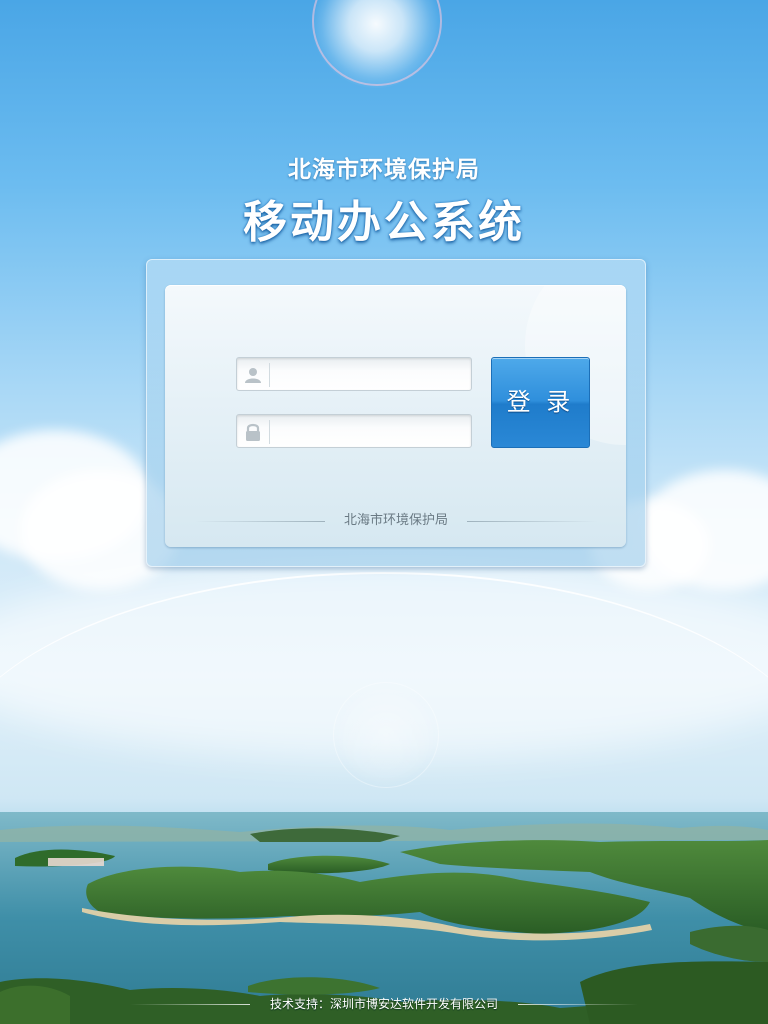 Image resolution: width=768 pixels, height=1024 pixels. What do you see at coordinates (386, 735) in the screenshot?
I see `lens-flare` at bounding box center [386, 735].